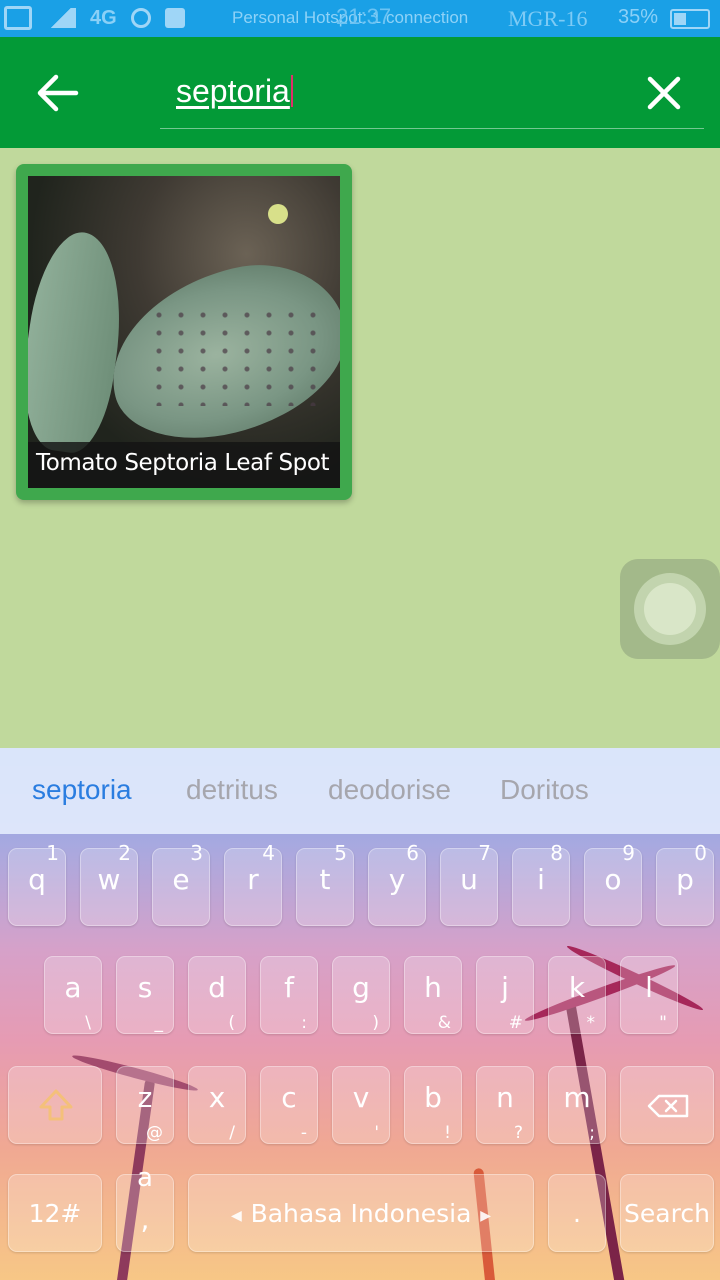 The image size is (720, 1280). Describe the element at coordinates (291, 91) in the screenshot. I see `text-caret` at that location.